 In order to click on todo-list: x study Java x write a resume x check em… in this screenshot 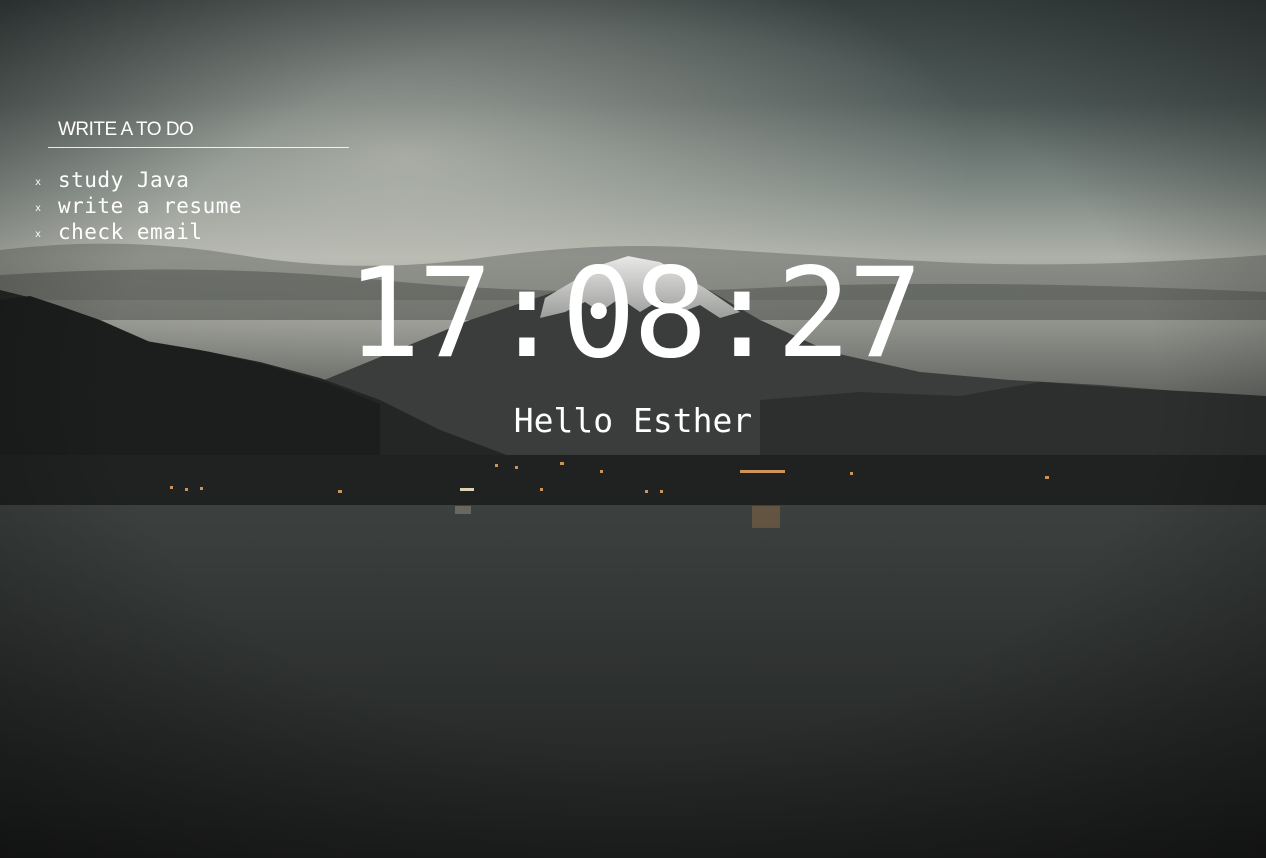, I will do `click(136, 206)`.